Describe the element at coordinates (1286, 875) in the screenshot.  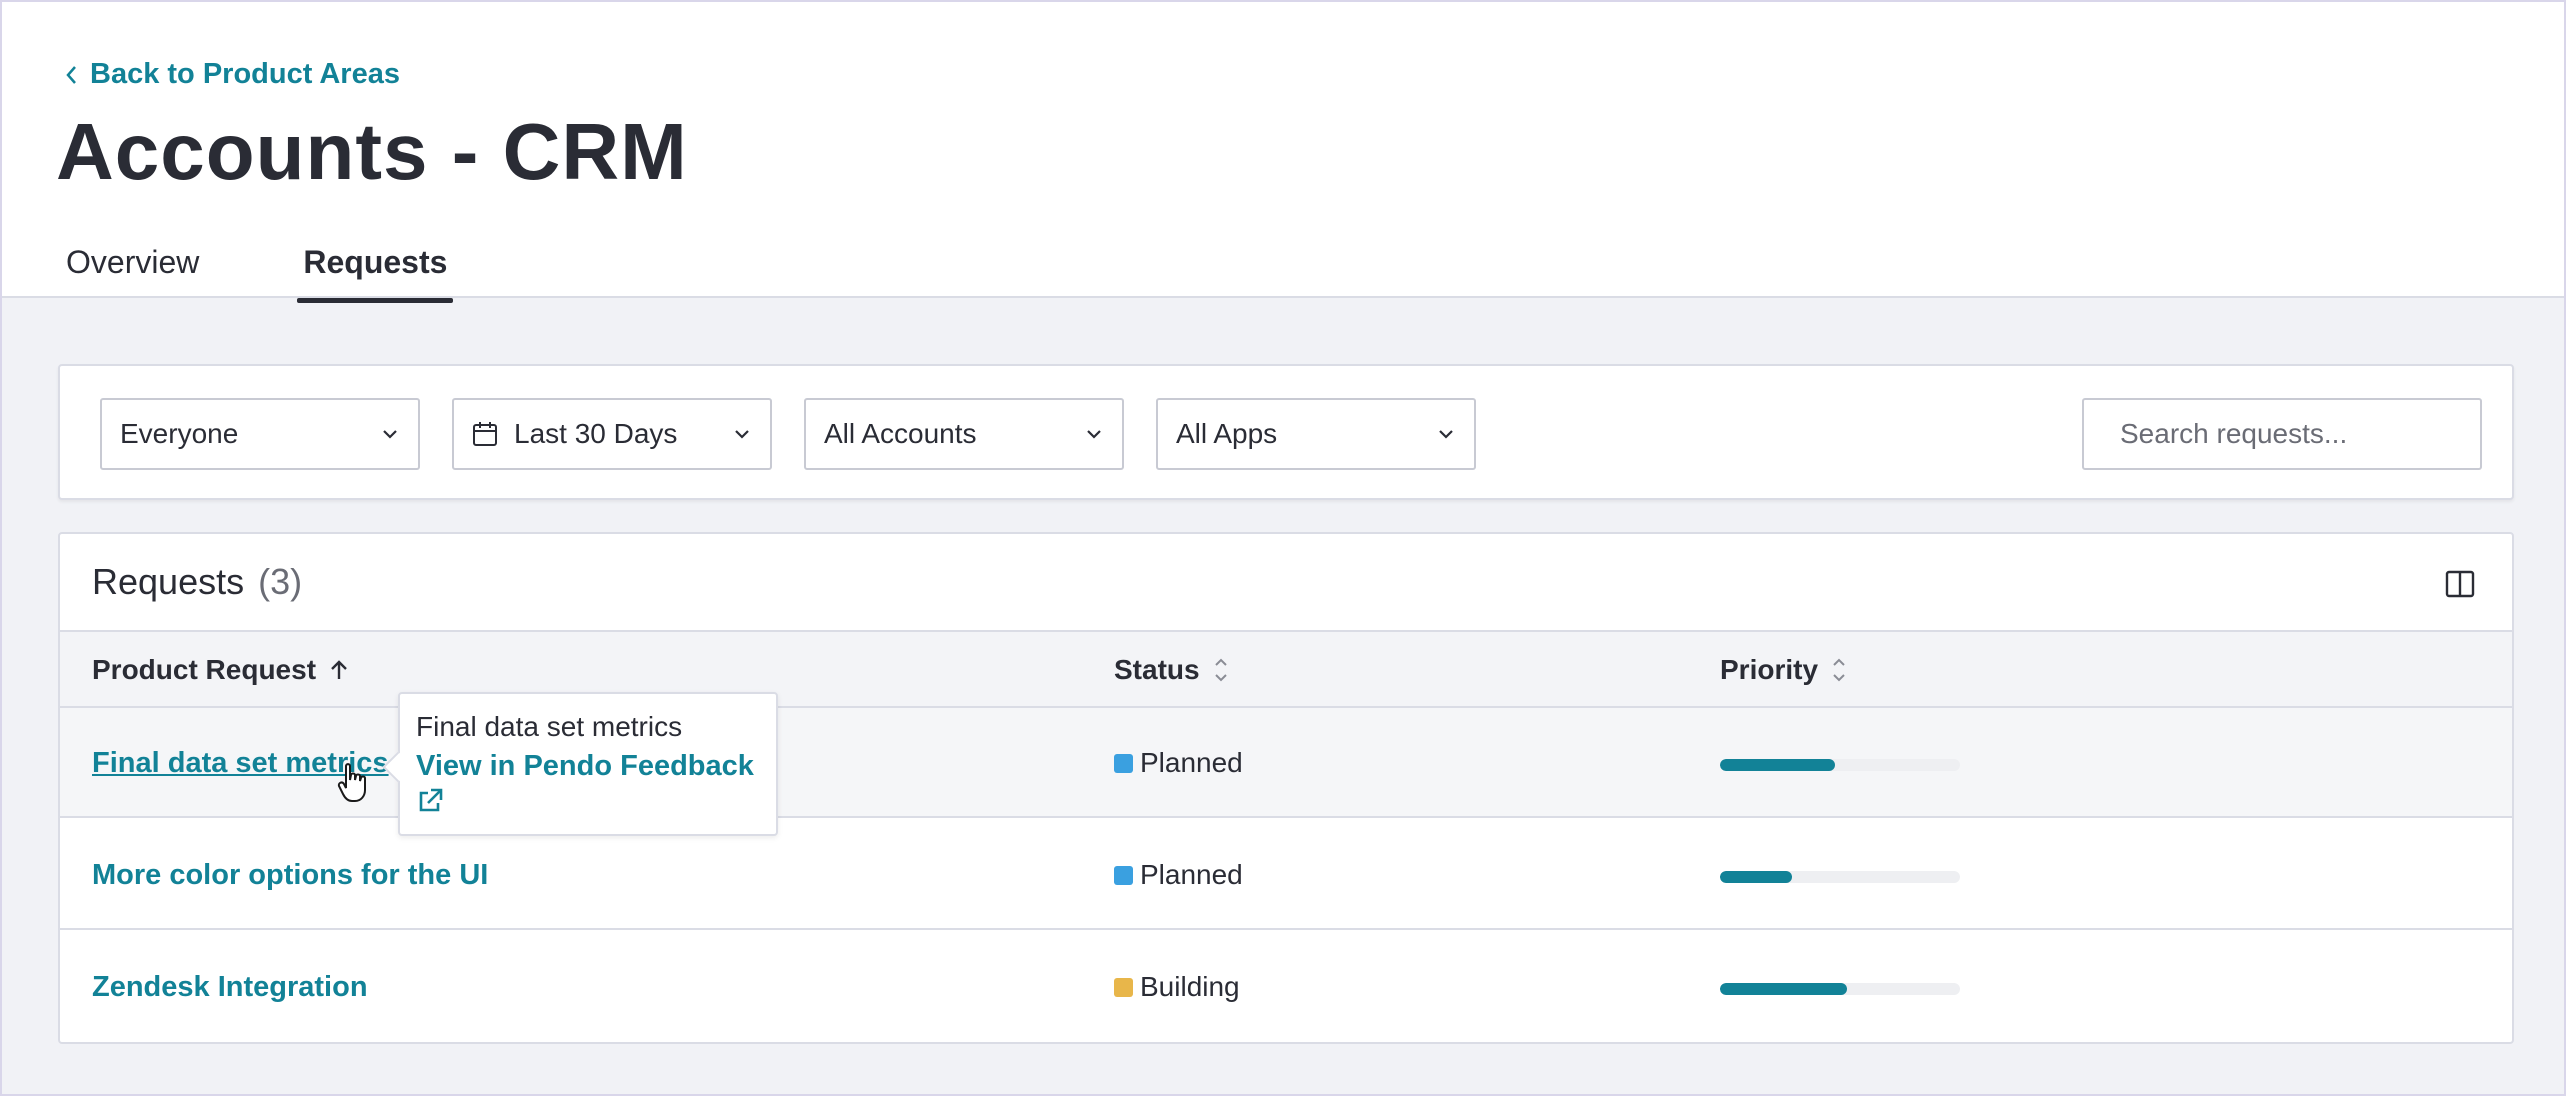
I see `table-row: More color options for the UI Planned` at that location.